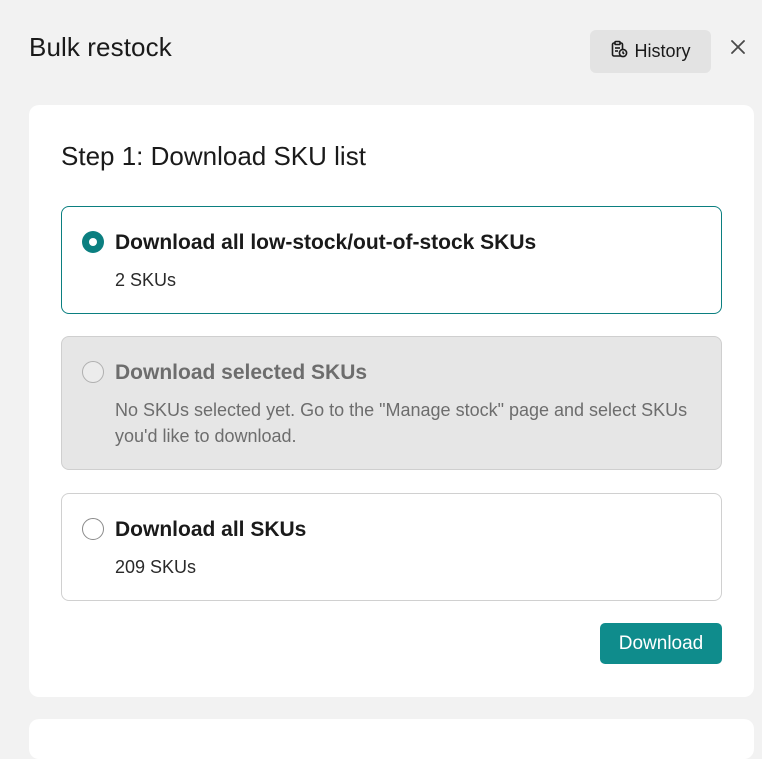 The width and height of the screenshot is (762, 759). Describe the element at coordinates (381, 50) in the screenshot. I see `dialog-header: Bulk restock History` at that location.